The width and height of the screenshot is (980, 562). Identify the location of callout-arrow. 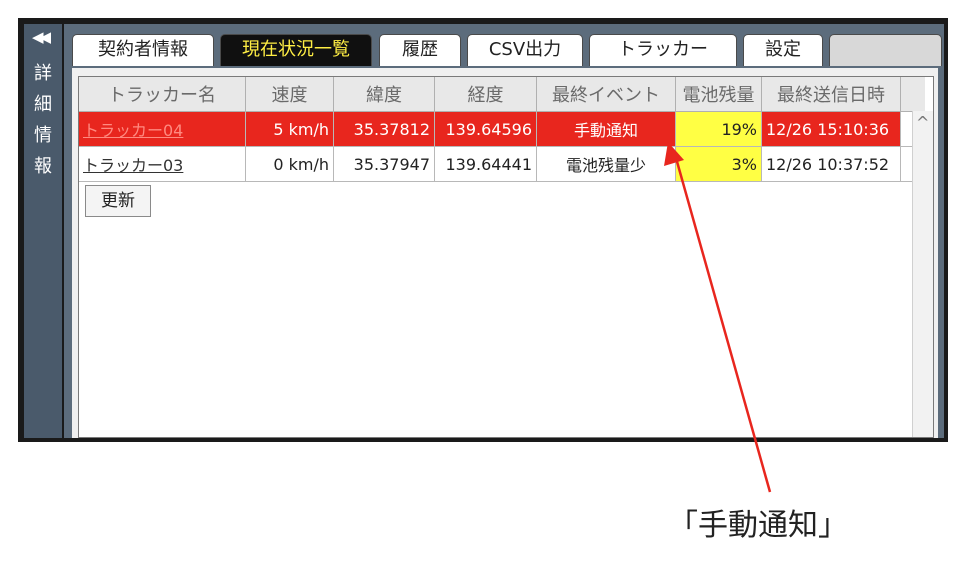
(718, 317).